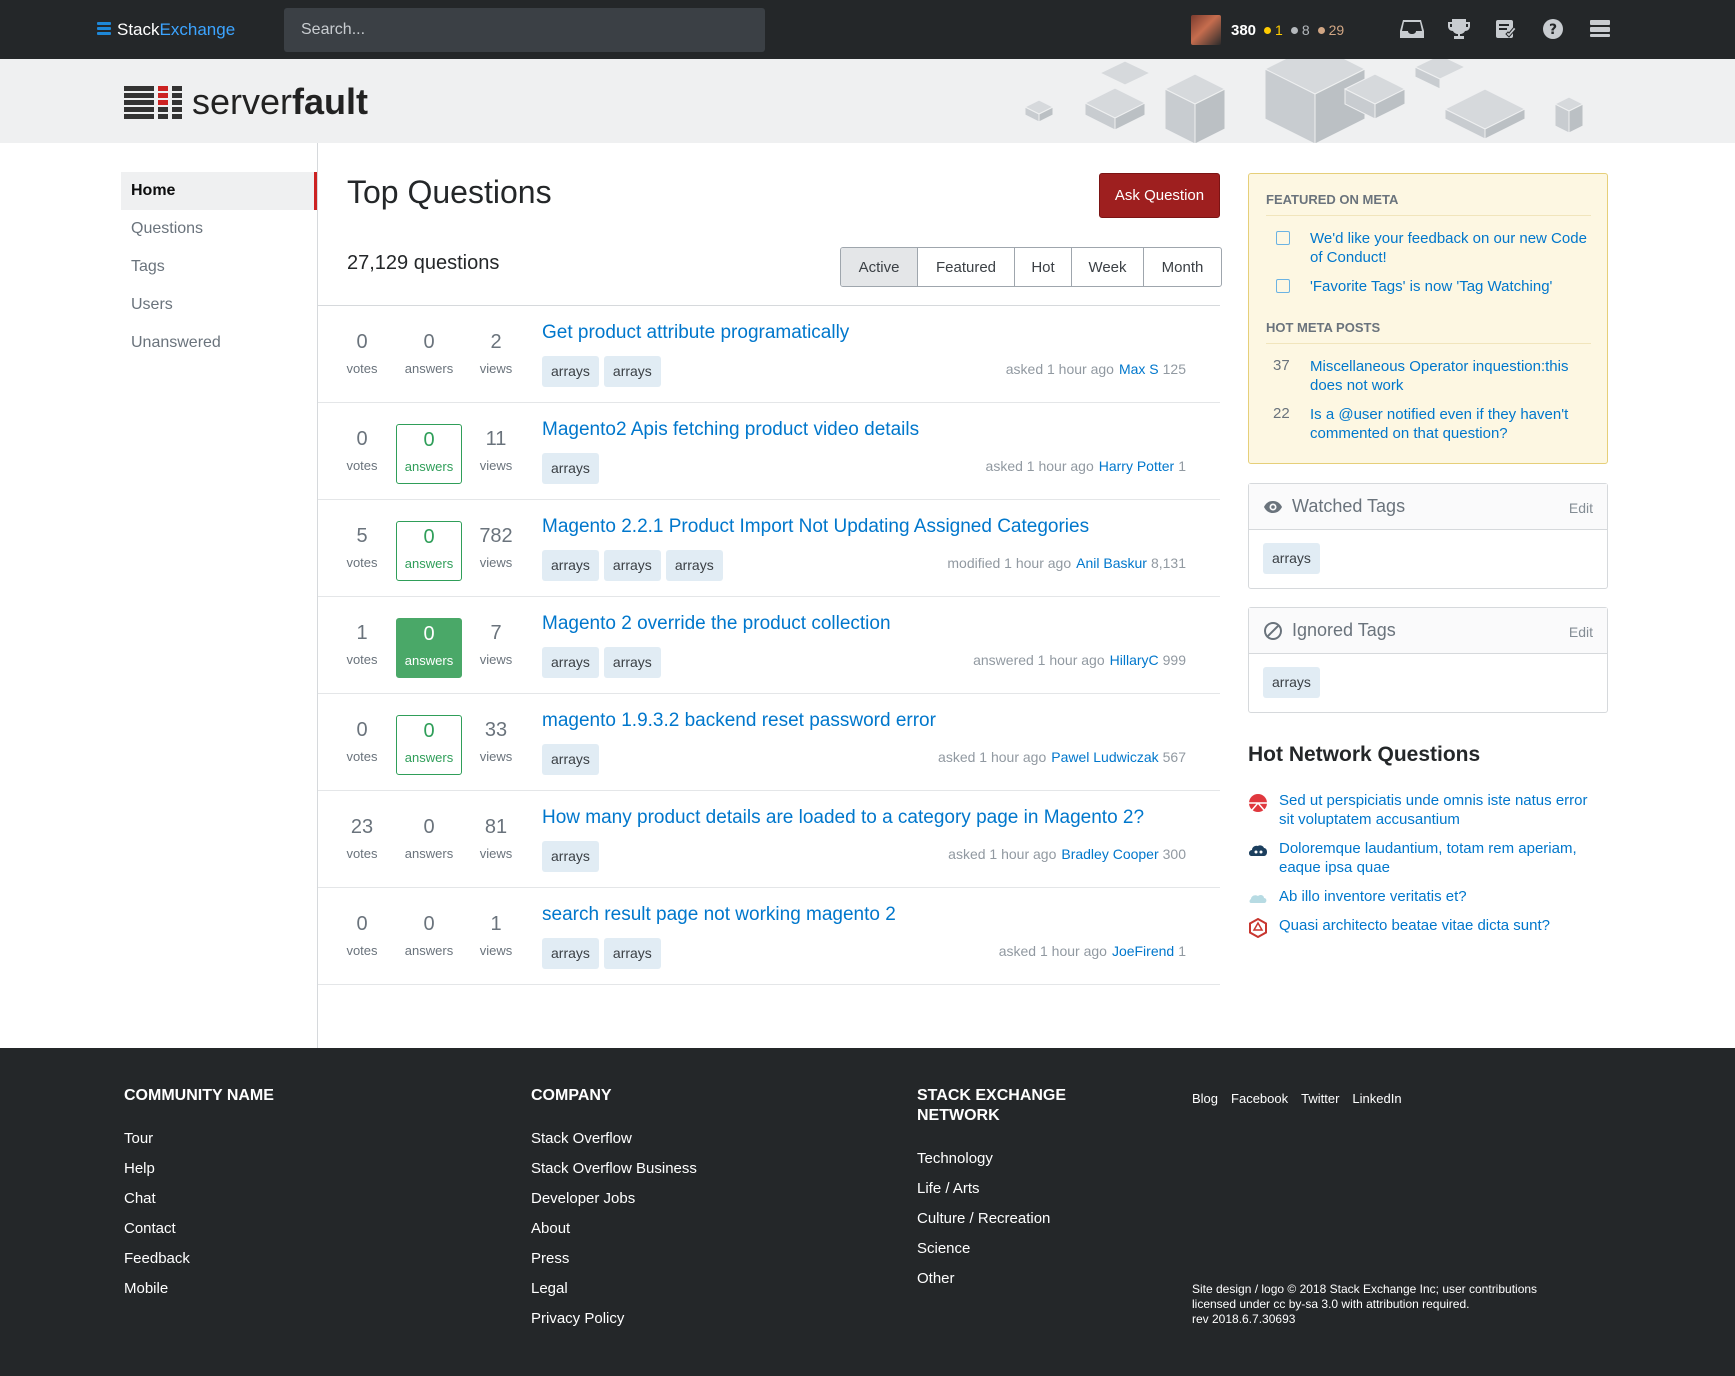 The image size is (1735, 1376). I want to click on footer-link: Legal, so click(614, 1289).